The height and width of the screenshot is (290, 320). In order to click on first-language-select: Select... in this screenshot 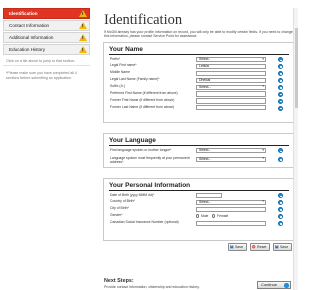, I will do `click(231, 151)`.